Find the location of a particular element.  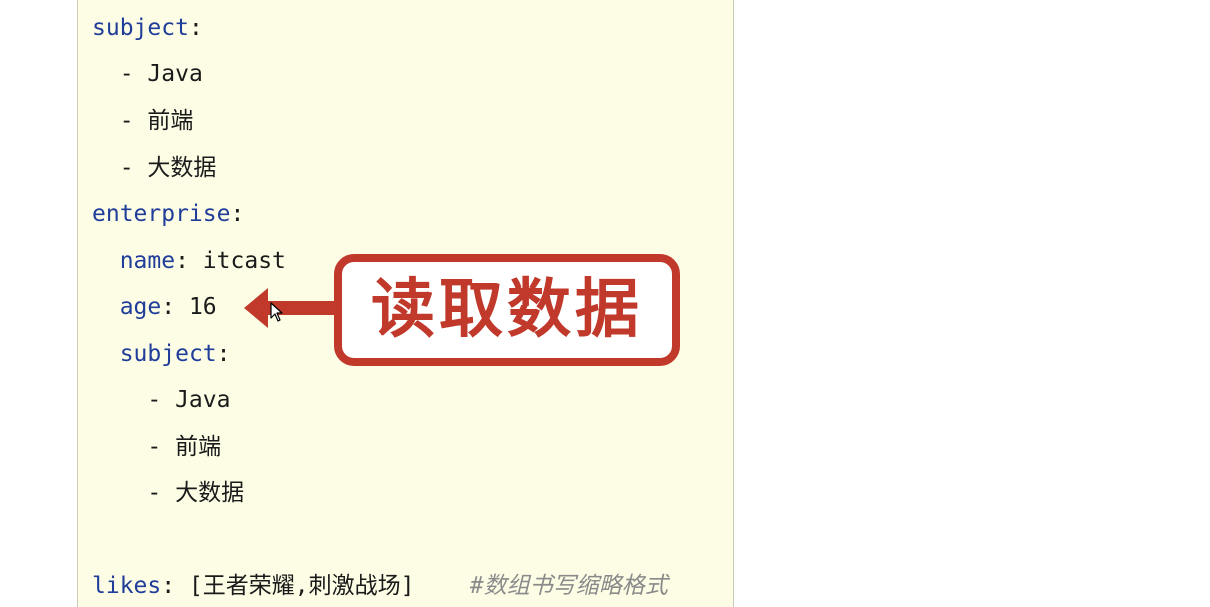

mouse-pointer-icon is located at coordinates (276, 312).